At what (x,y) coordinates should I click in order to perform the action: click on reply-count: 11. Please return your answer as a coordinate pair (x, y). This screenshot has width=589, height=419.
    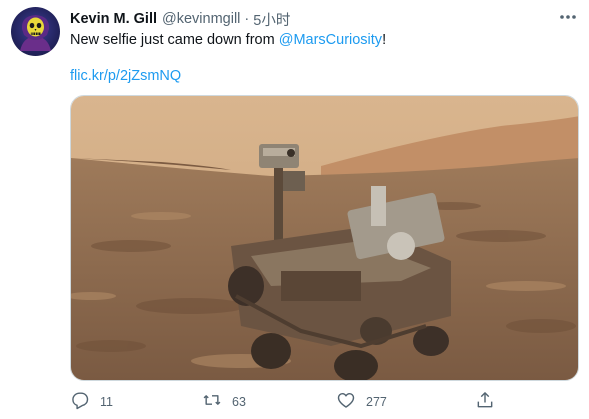
    Looking at the image, I should click on (106, 402).